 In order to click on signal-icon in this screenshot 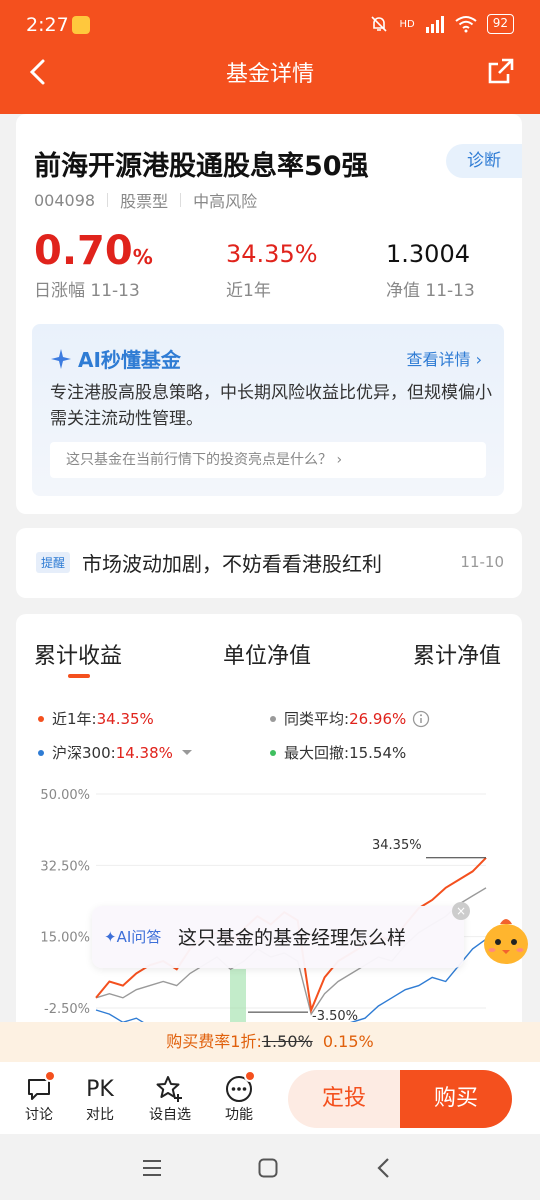, I will do `click(434, 24)`.